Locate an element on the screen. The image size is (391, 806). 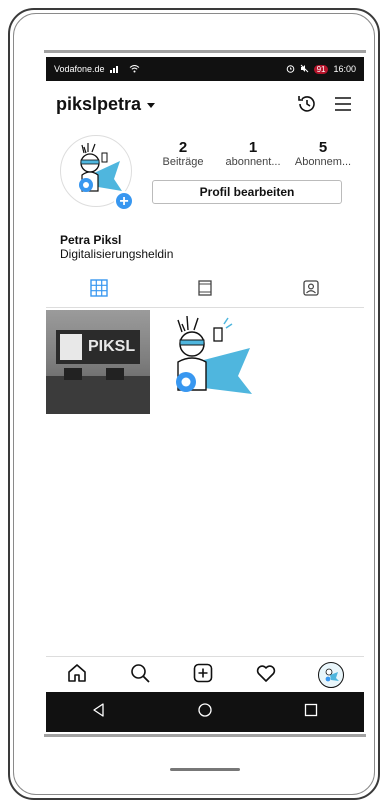
bio: Petra Piksl Digitalisierungsheldin is located at coordinates (205, 250).